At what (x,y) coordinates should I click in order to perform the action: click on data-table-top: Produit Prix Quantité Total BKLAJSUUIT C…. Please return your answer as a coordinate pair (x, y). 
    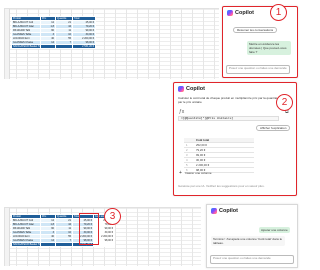
    Looking at the image, I should click on (53, 32).